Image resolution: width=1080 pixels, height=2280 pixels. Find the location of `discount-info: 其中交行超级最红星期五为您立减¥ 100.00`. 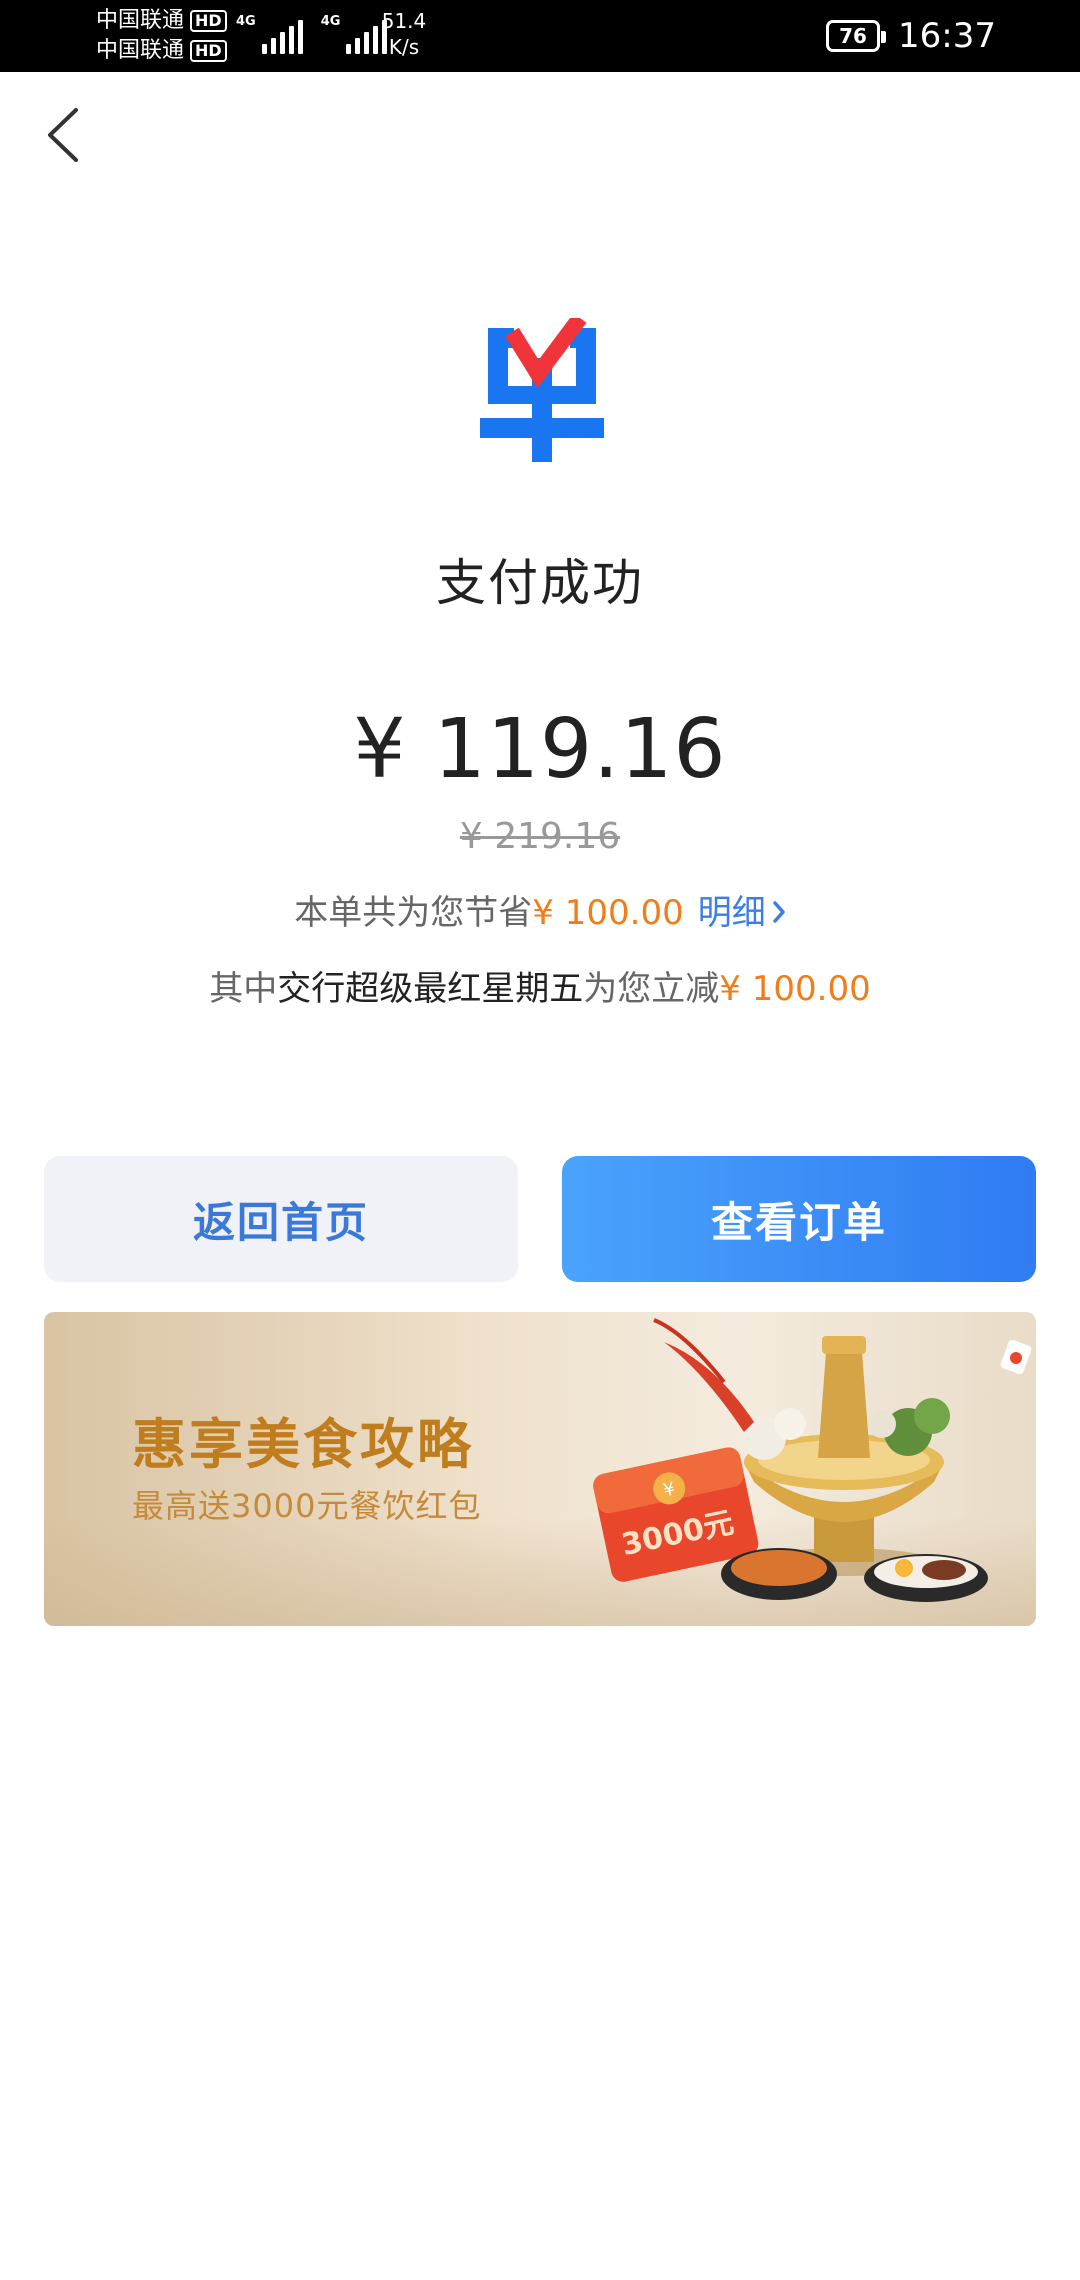

discount-info: 其中交行超级最红星期五为您立减¥ 100.00 is located at coordinates (540, 989).